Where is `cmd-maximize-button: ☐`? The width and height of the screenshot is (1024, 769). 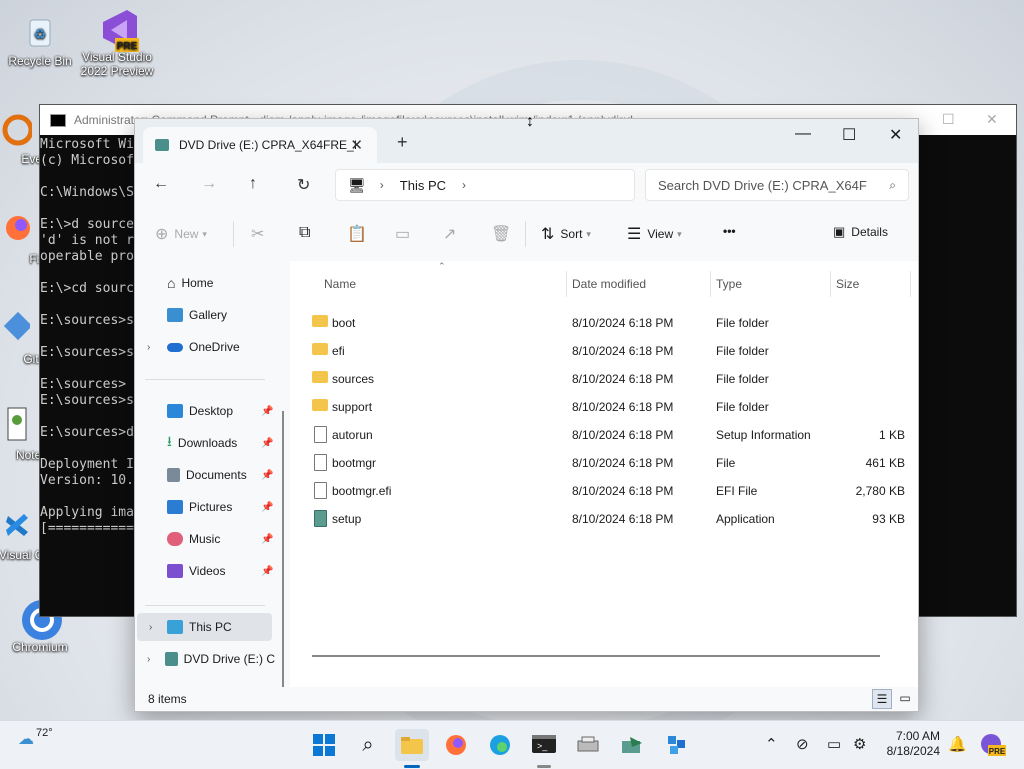
cmd-maximize-button: ☐ is located at coordinates (948, 119).